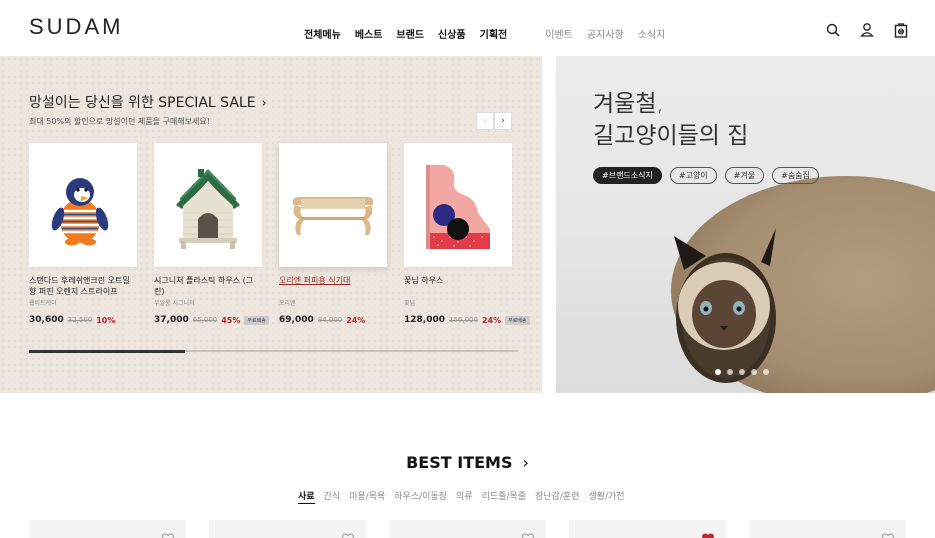 The width and height of the screenshot is (935, 538). I want to click on tab-house-carrier: 하우스/이동장, so click(420, 496).